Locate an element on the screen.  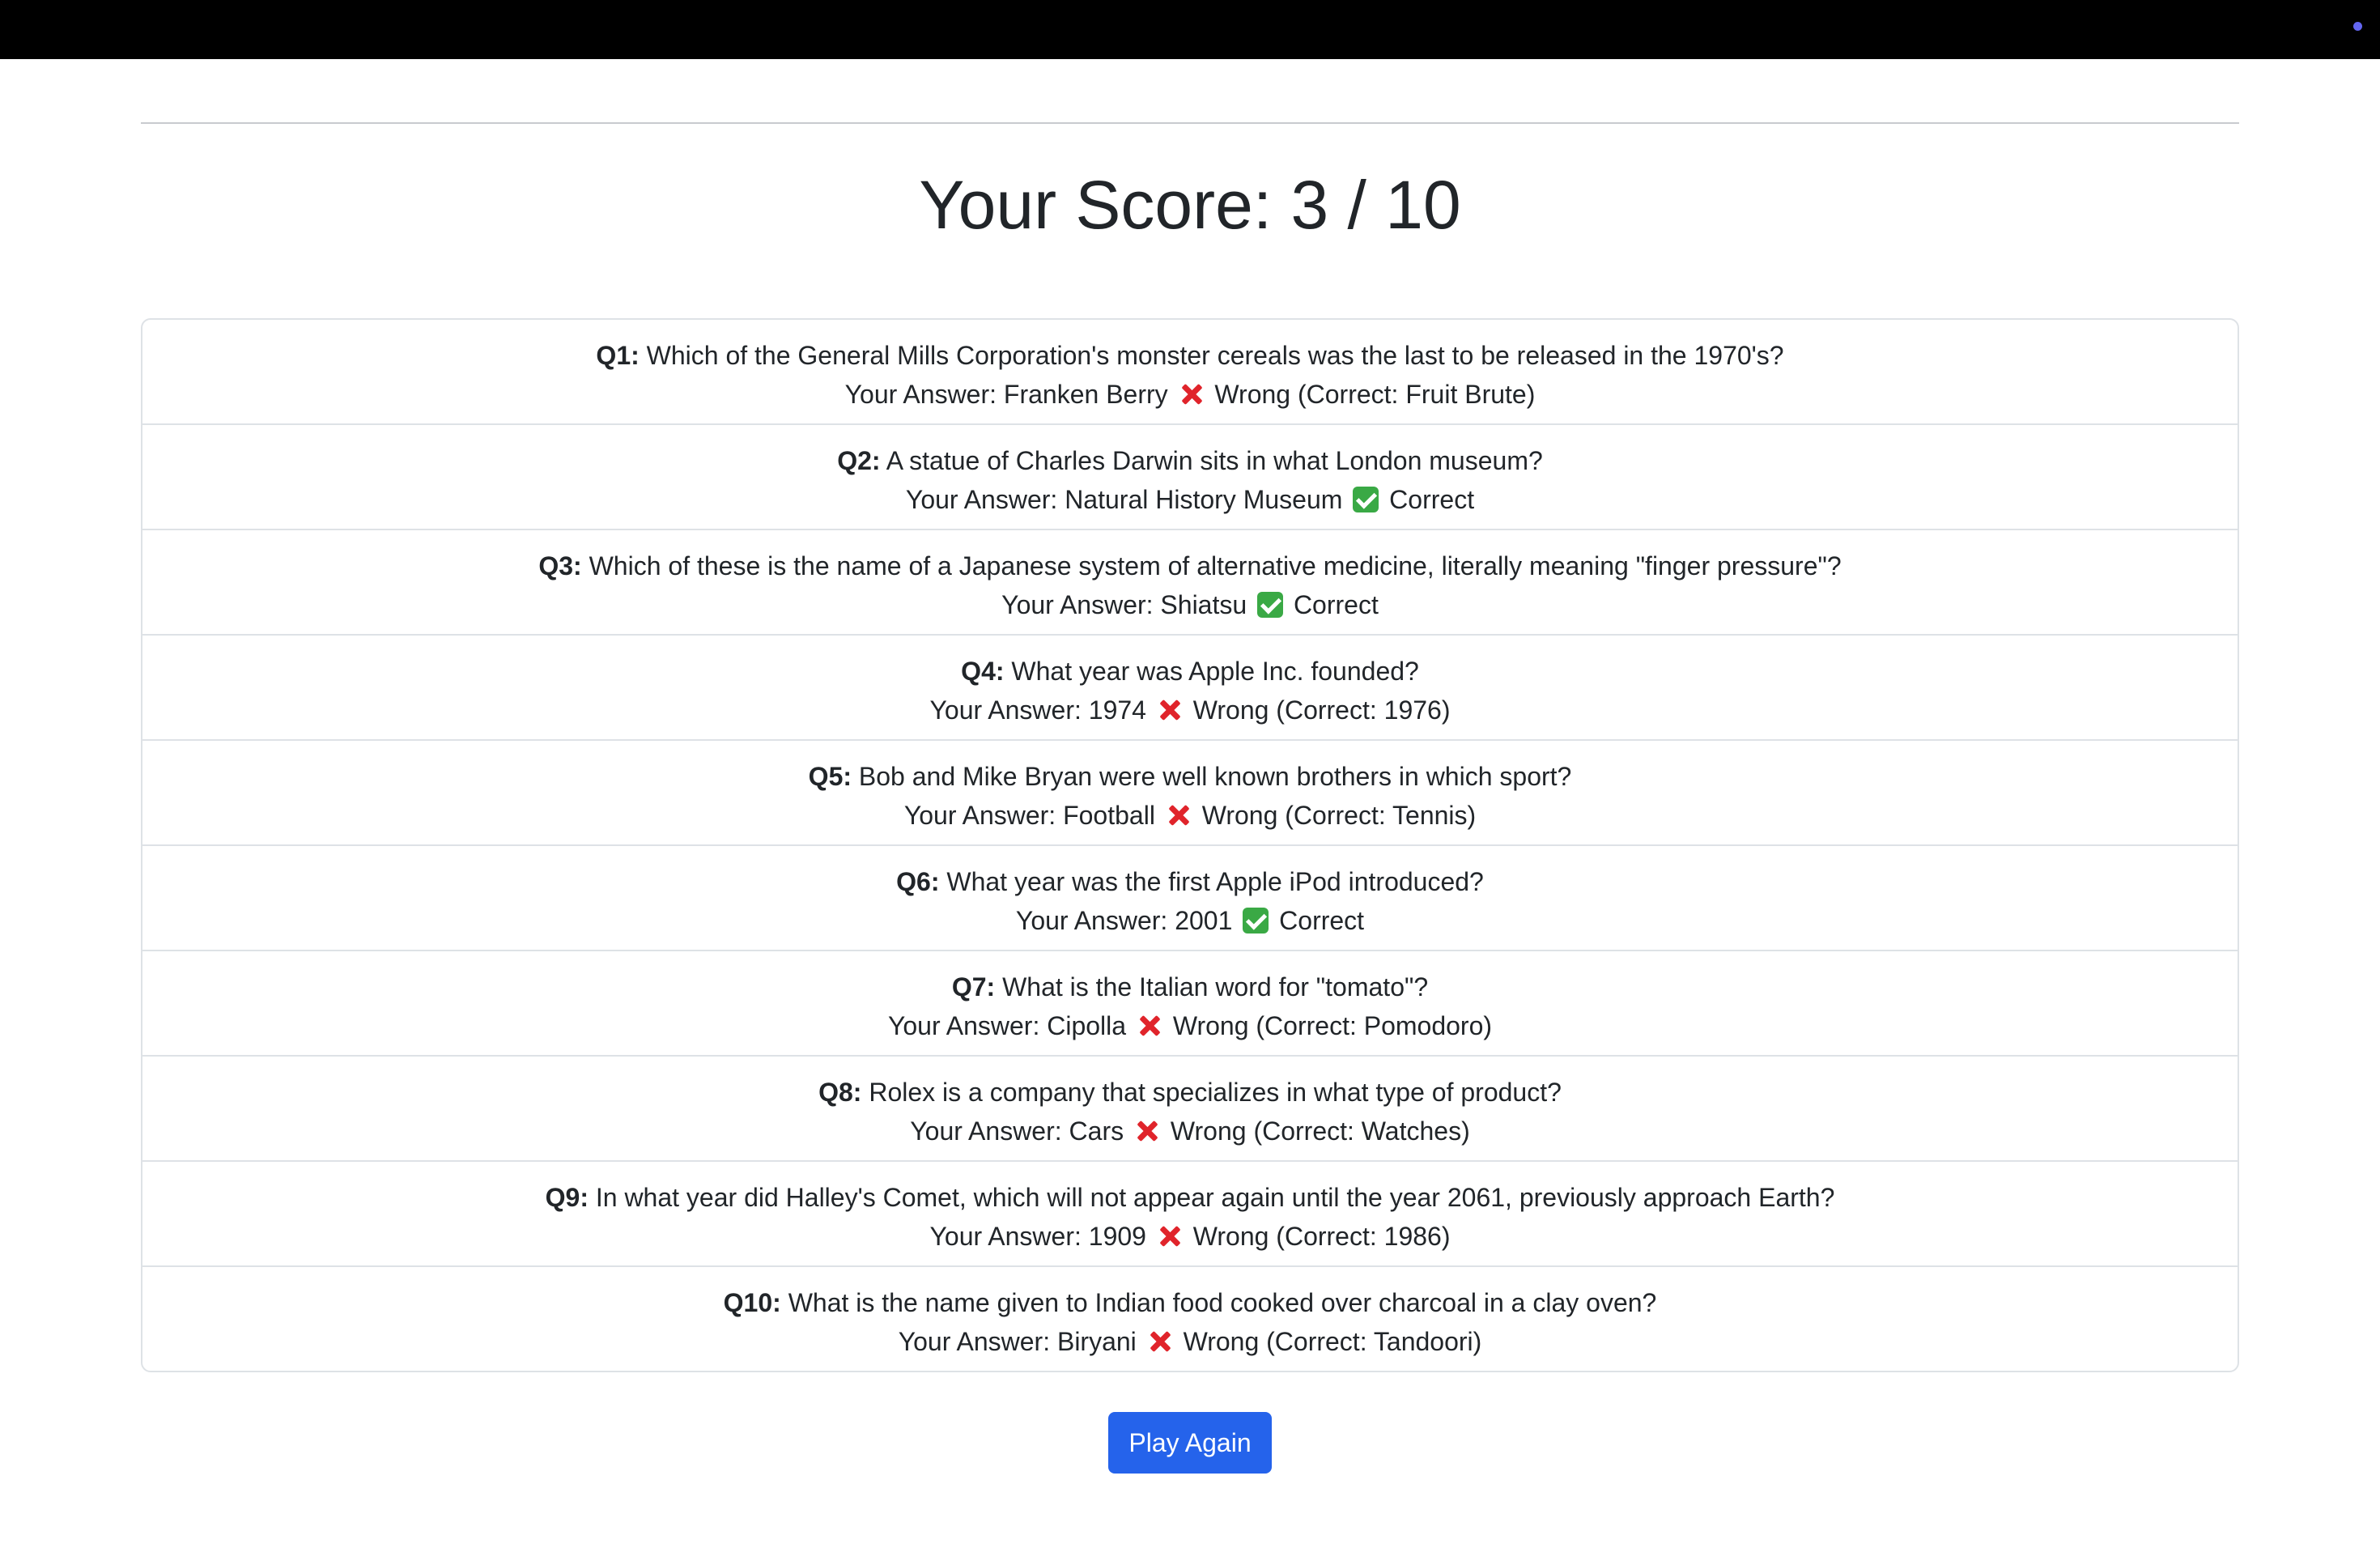
user-answer: Cipolla is located at coordinates (1087, 1025).